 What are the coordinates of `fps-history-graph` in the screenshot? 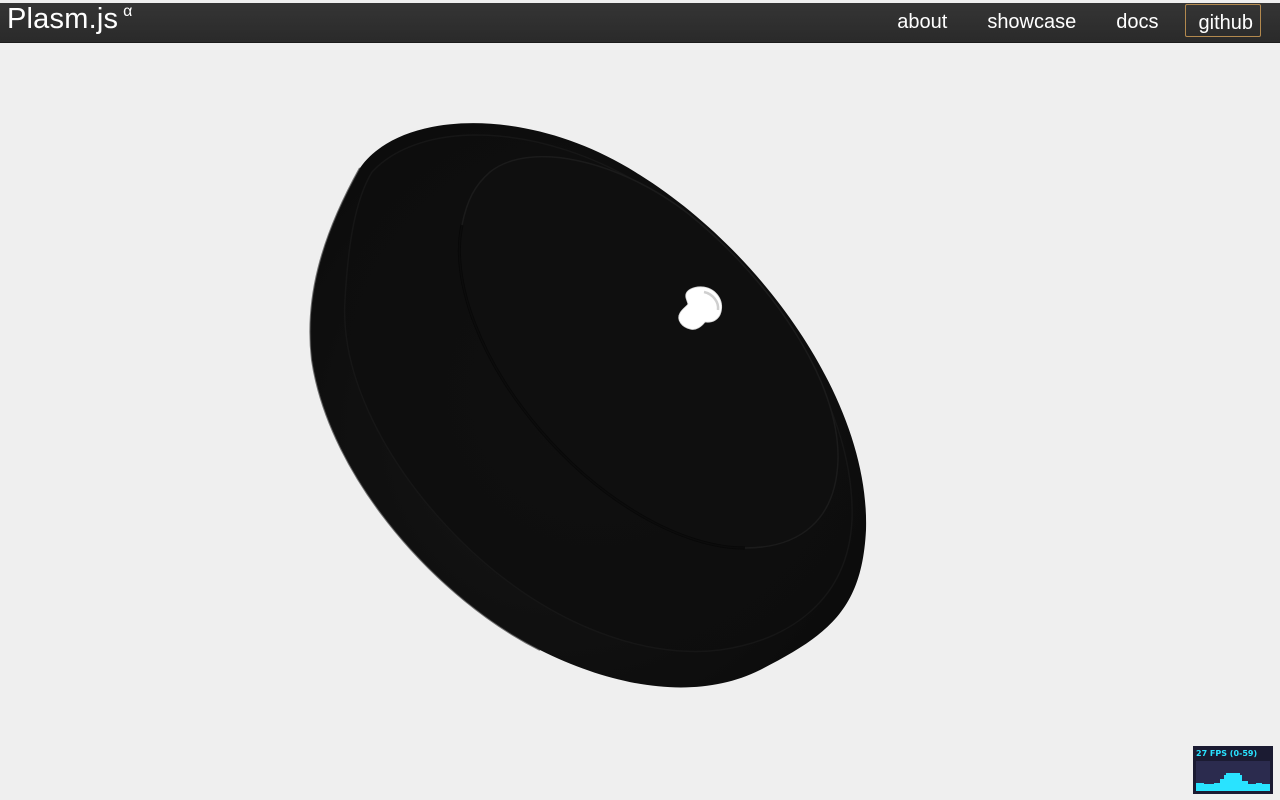 It's located at (1233, 776).